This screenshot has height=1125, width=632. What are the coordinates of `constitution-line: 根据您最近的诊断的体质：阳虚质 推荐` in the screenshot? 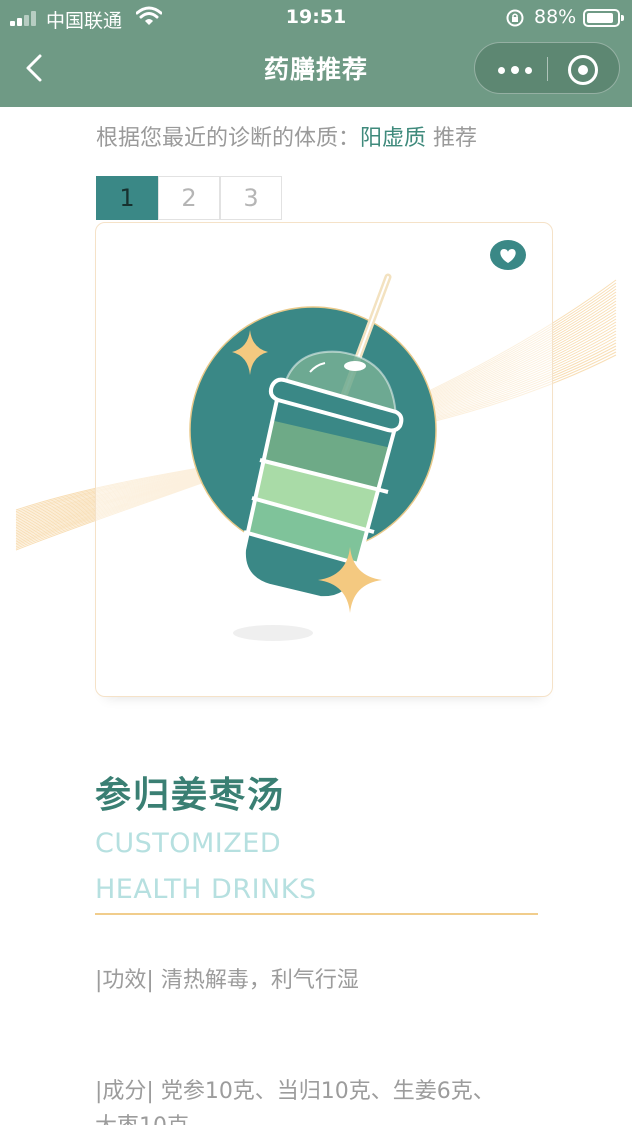 It's located at (286, 136).